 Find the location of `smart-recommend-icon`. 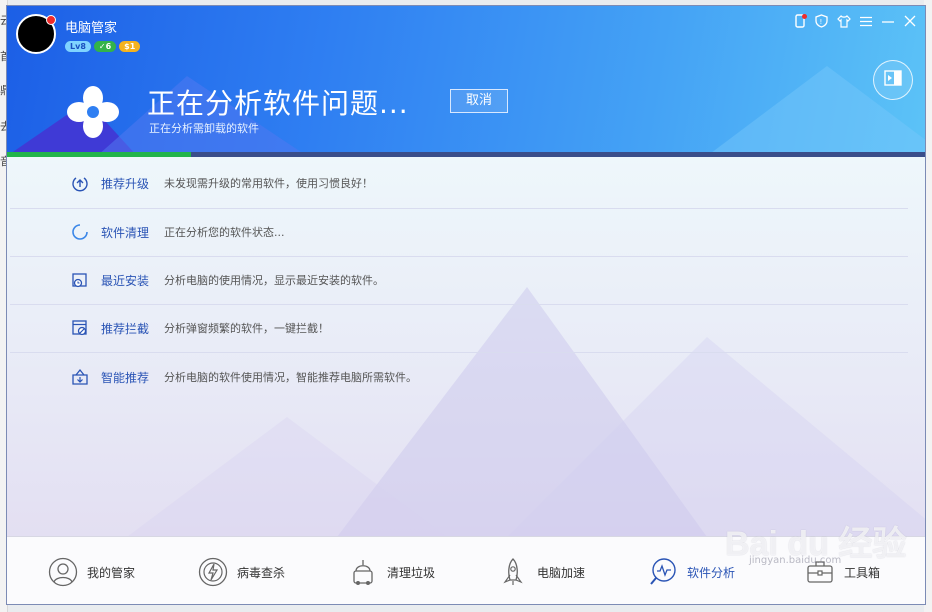

smart-recommend-icon is located at coordinates (80, 377).